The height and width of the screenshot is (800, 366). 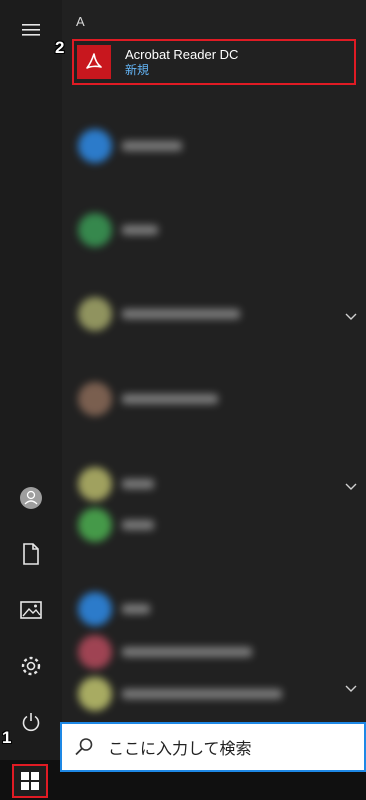 What do you see at coordinates (94, 62) in the screenshot?
I see `acrobat-icon` at bounding box center [94, 62].